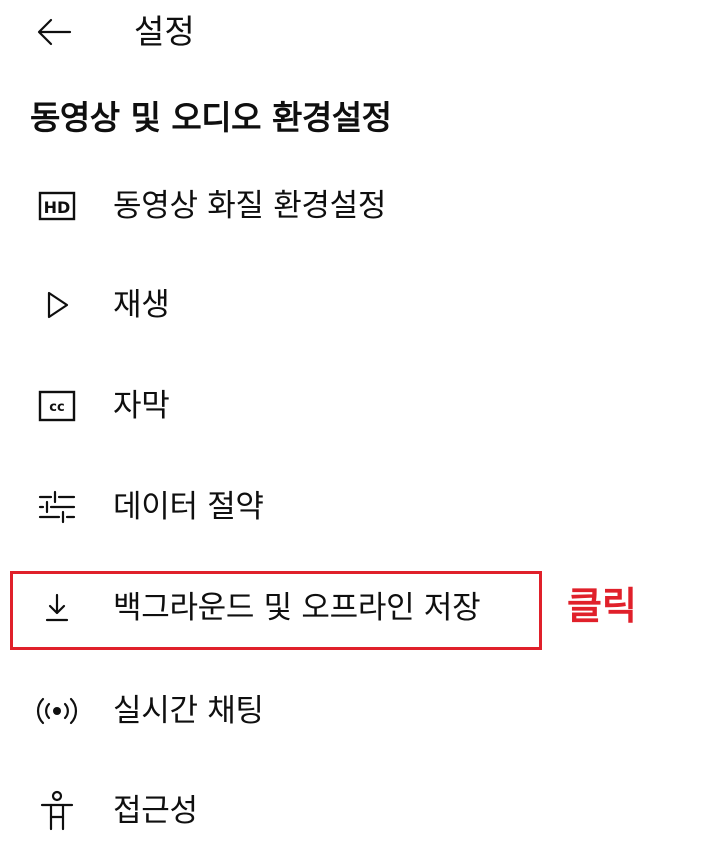 This screenshot has width=720, height=853. I want to click on svg-text: HD, so click(57, 207).